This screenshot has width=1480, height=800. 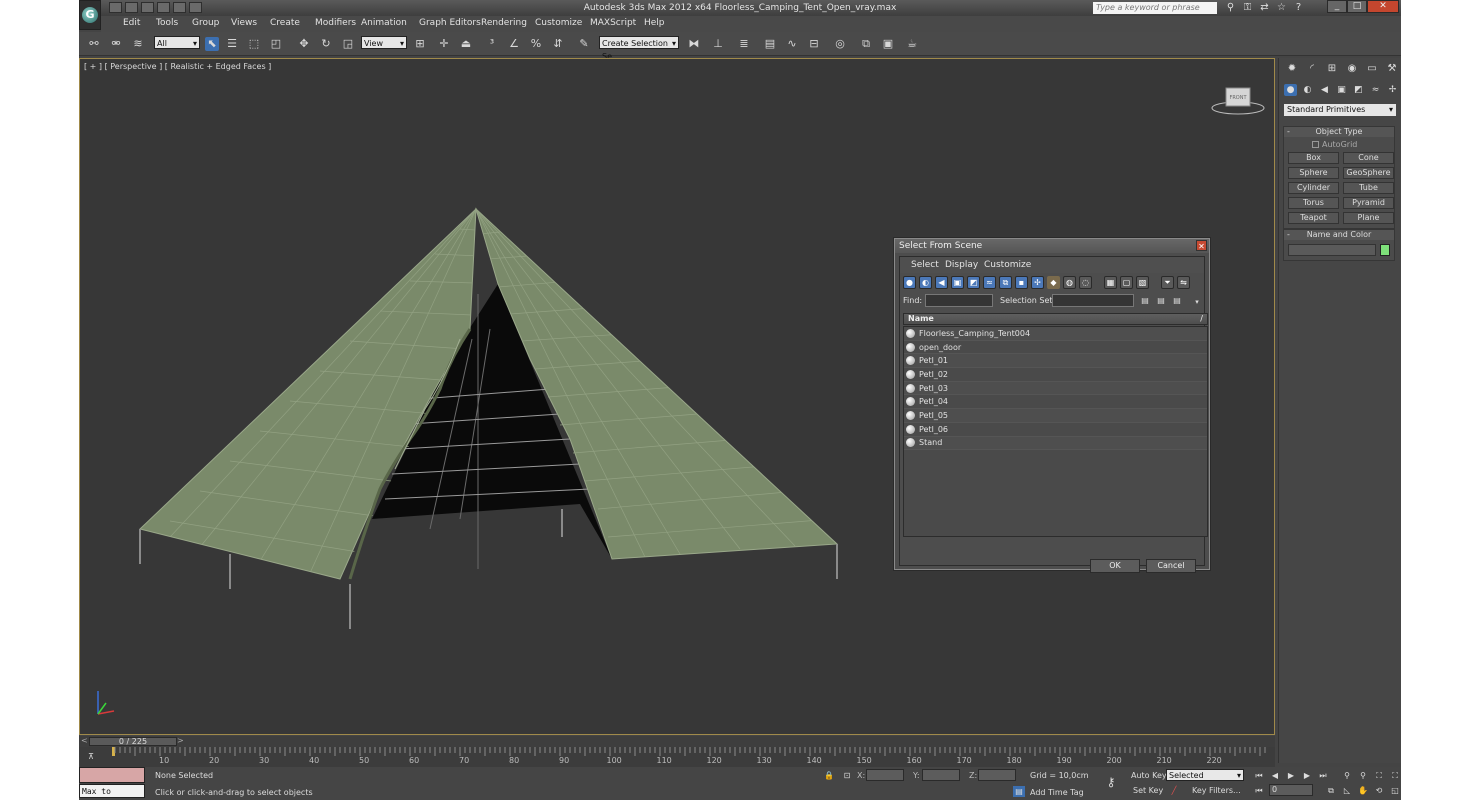 I want to click on display-lights-icon: ◀, so click(x=941, y=282).